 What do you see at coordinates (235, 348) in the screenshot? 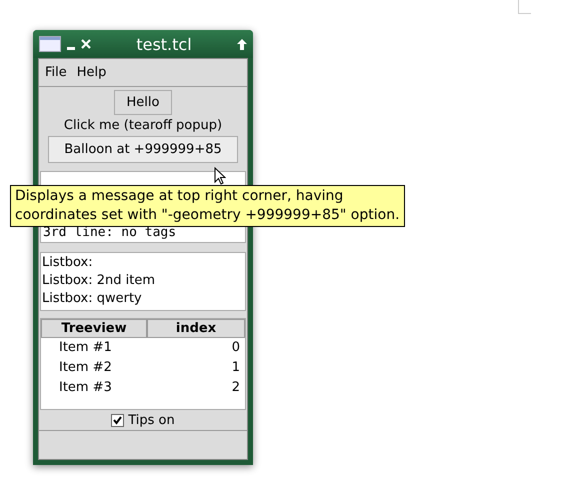
I see `index-cell-text: 0` at bounding box center [235, 348].